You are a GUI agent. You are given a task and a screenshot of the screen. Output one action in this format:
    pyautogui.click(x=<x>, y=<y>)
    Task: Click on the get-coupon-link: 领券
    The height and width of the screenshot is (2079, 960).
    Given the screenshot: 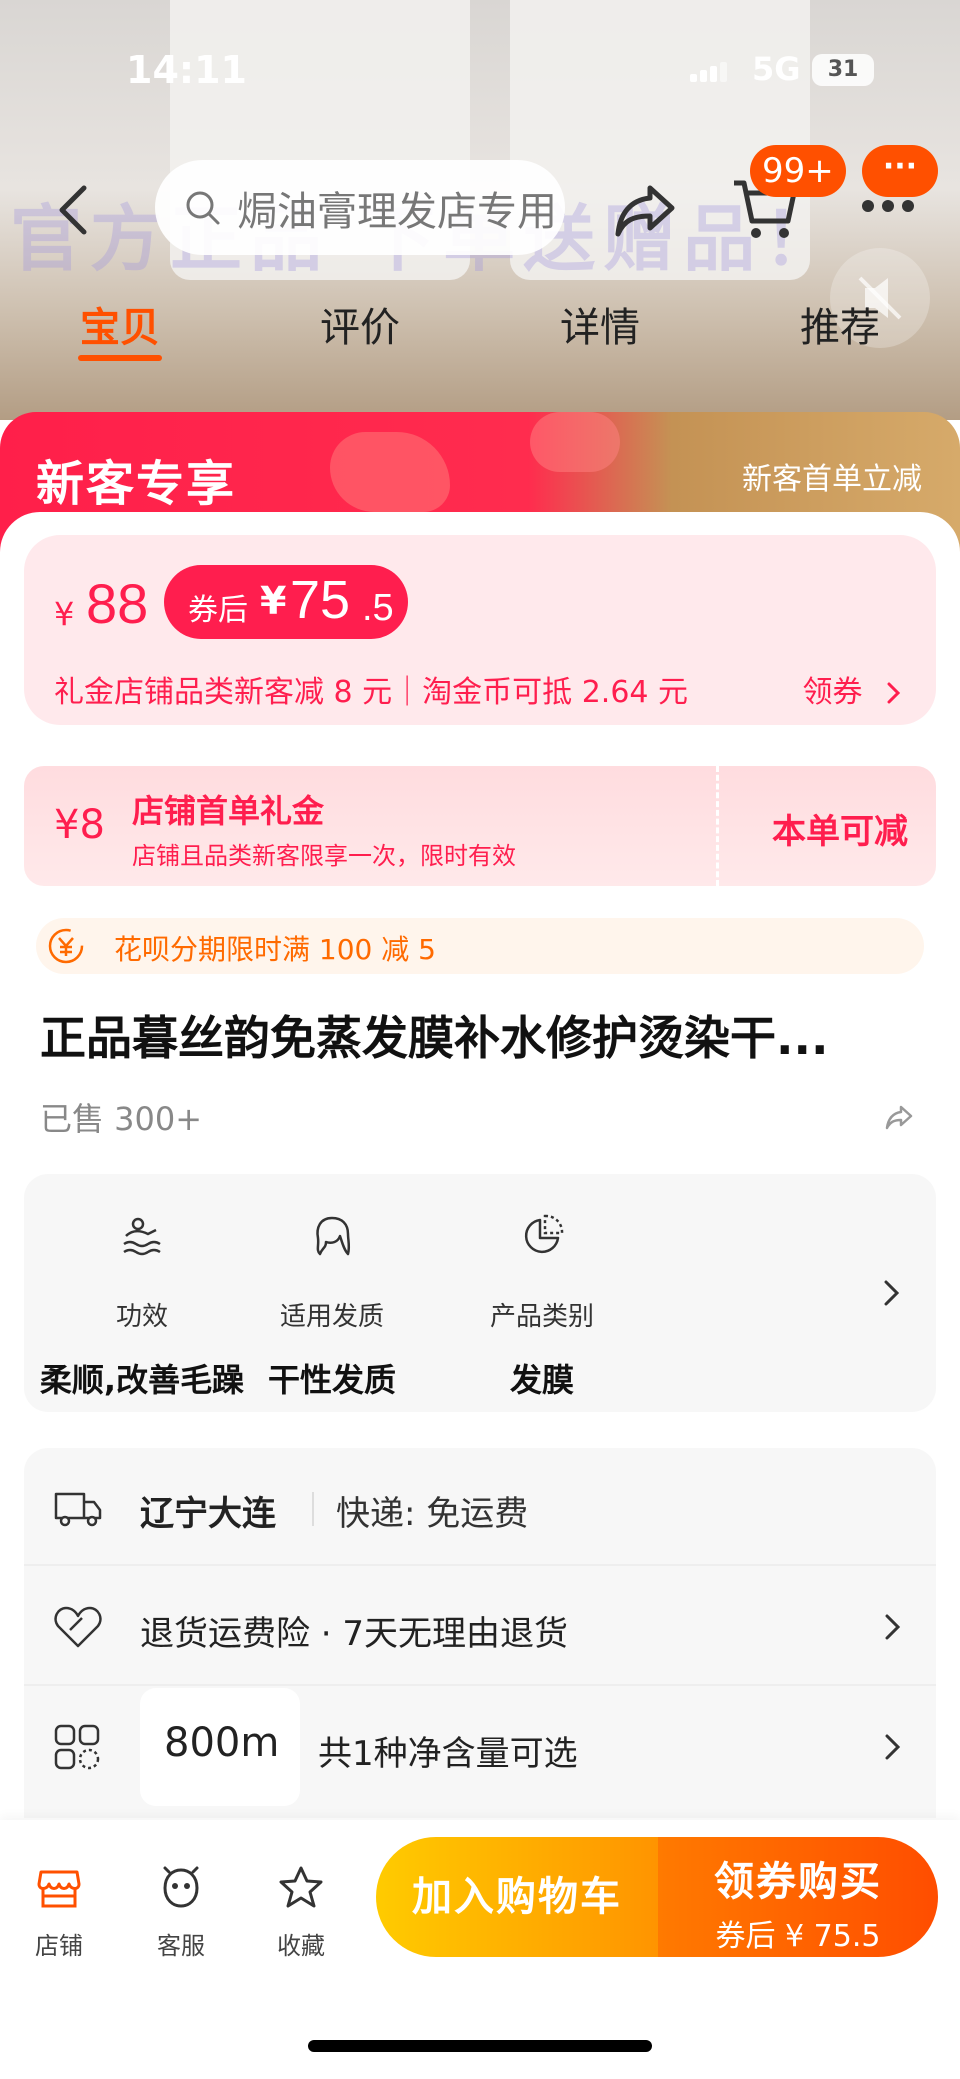 What is the action you would take?
    pyautogui.click(x=852, y=689)
    